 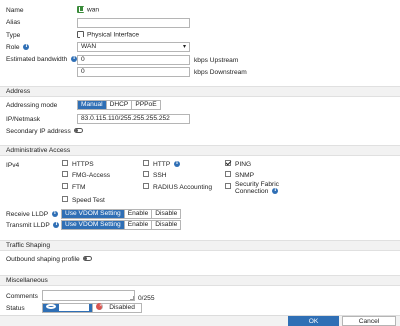 What do you see at coordinates (133, 72) in the screenshot?
I see `downstream-input: 0` at bounding box center [133, 72].